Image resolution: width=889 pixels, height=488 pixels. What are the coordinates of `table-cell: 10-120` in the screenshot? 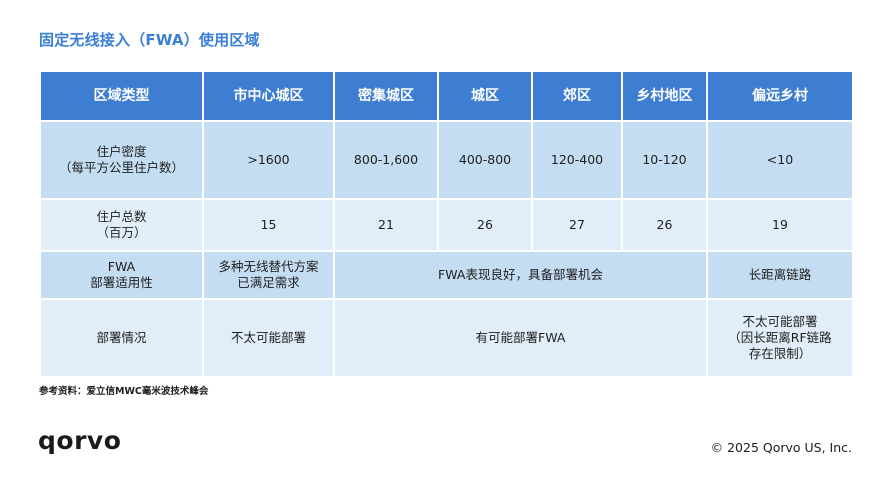 It's located at (664, 160).